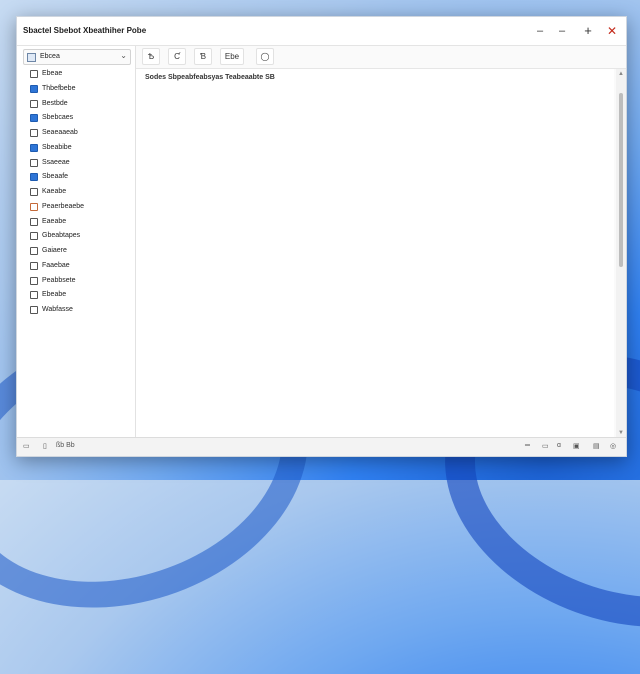 The width and height of the screenshot is (640, 674). I want to click on file-icon: ▯, so click(45, 446).